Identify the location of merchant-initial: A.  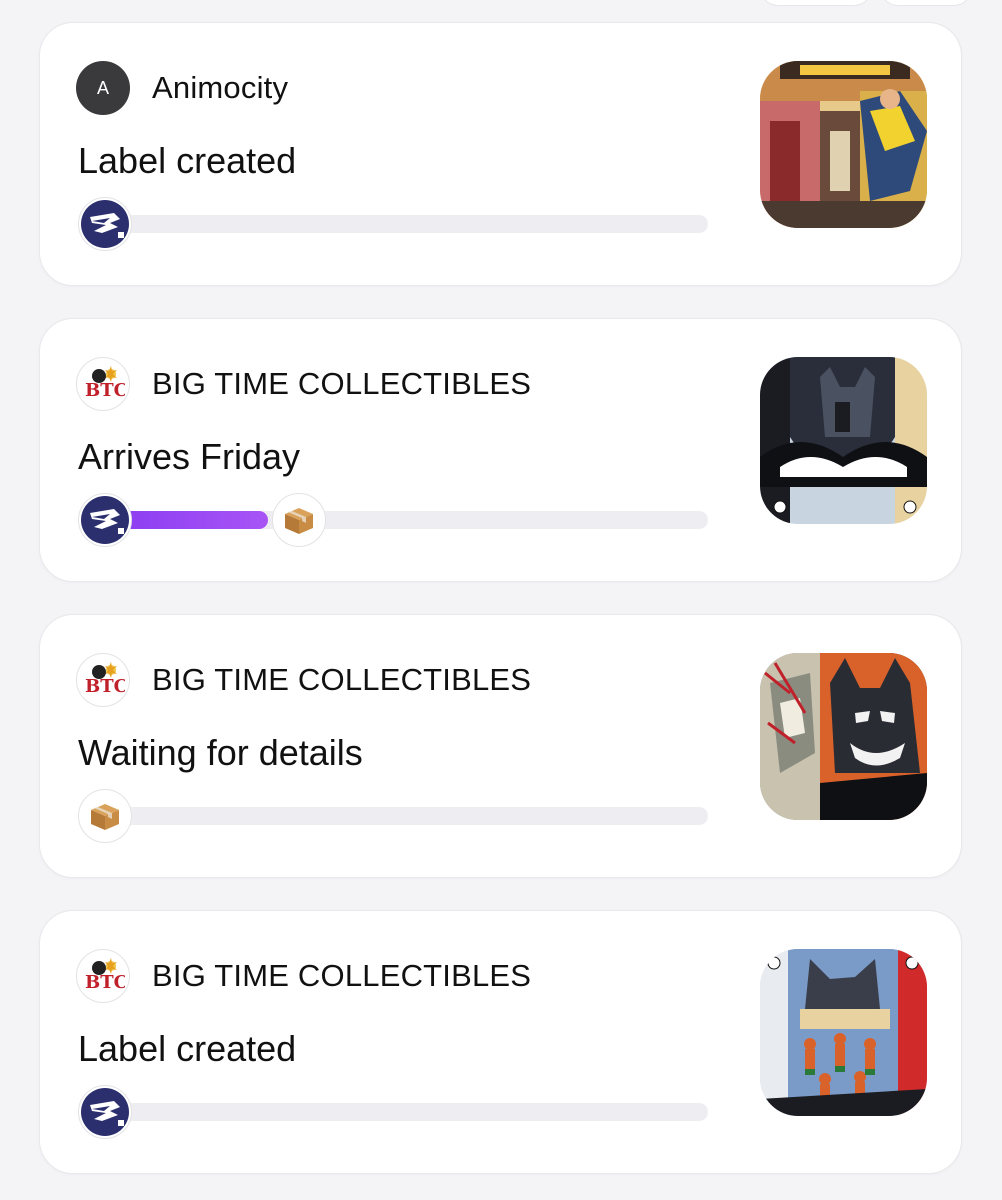
(102, 87).